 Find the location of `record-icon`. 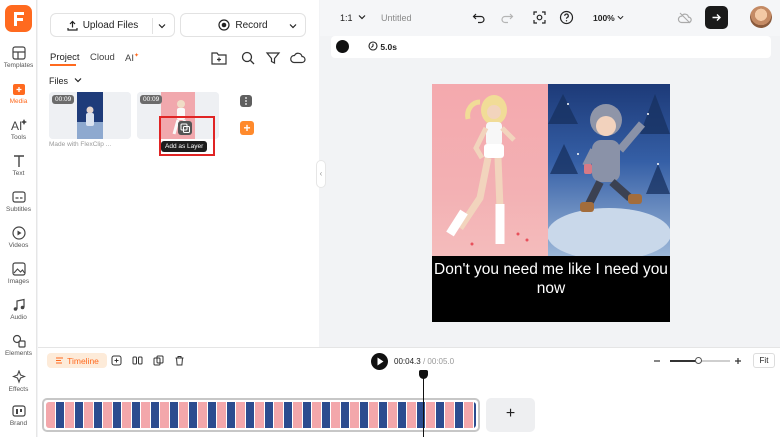

record-icon is located at coordinates (224, 25).